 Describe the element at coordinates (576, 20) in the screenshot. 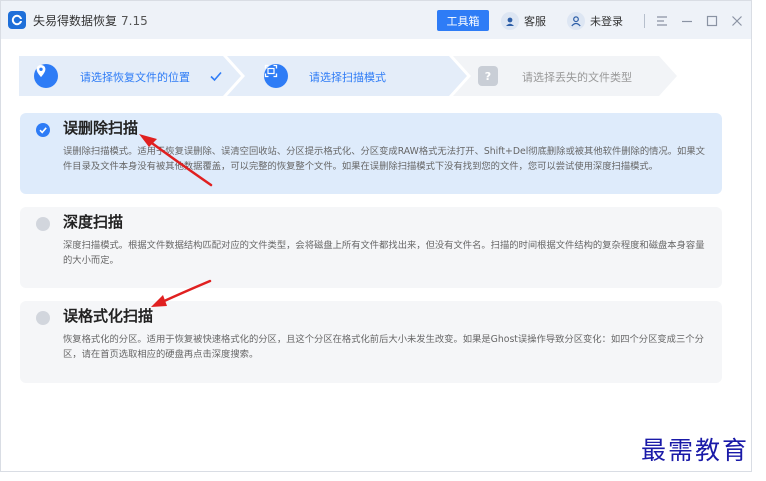

I see `user-icon` at that location.